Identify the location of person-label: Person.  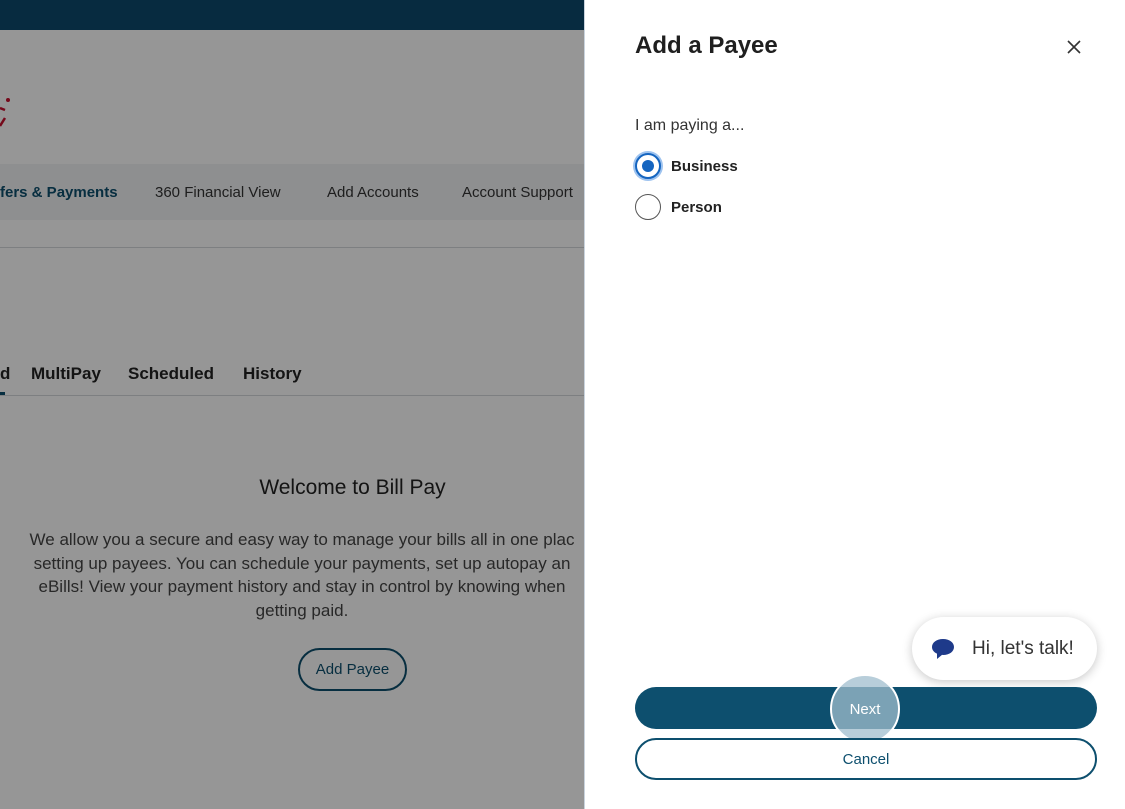
(696, 207).